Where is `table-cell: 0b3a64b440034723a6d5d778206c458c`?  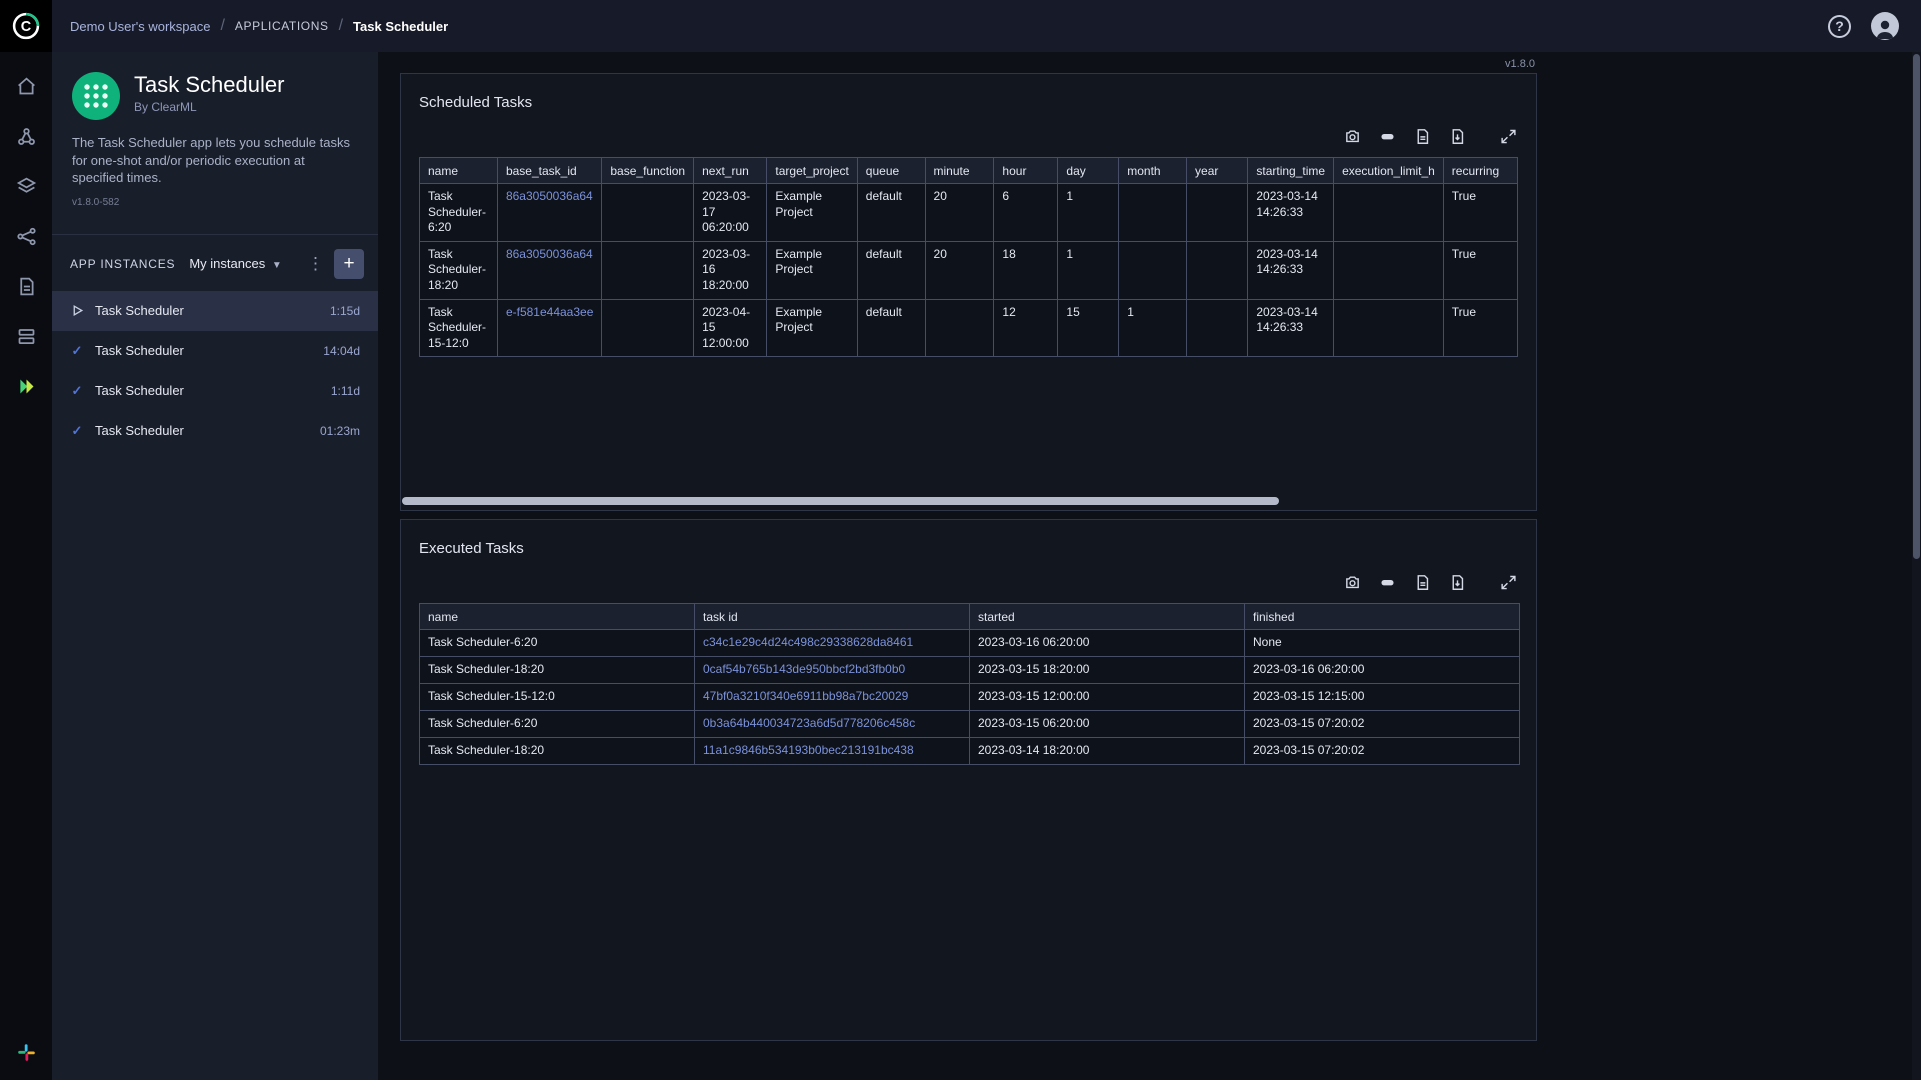 table-cell: 0b3a64b440034723a6d5d778206c458c is located at coordinates (832, 724).